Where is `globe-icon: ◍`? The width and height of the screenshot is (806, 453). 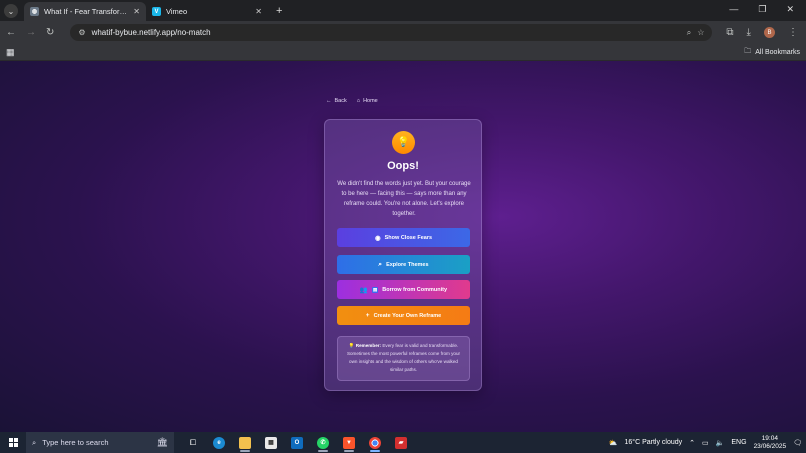
globe-icon: ◍ is located at coordinates (34, 11).